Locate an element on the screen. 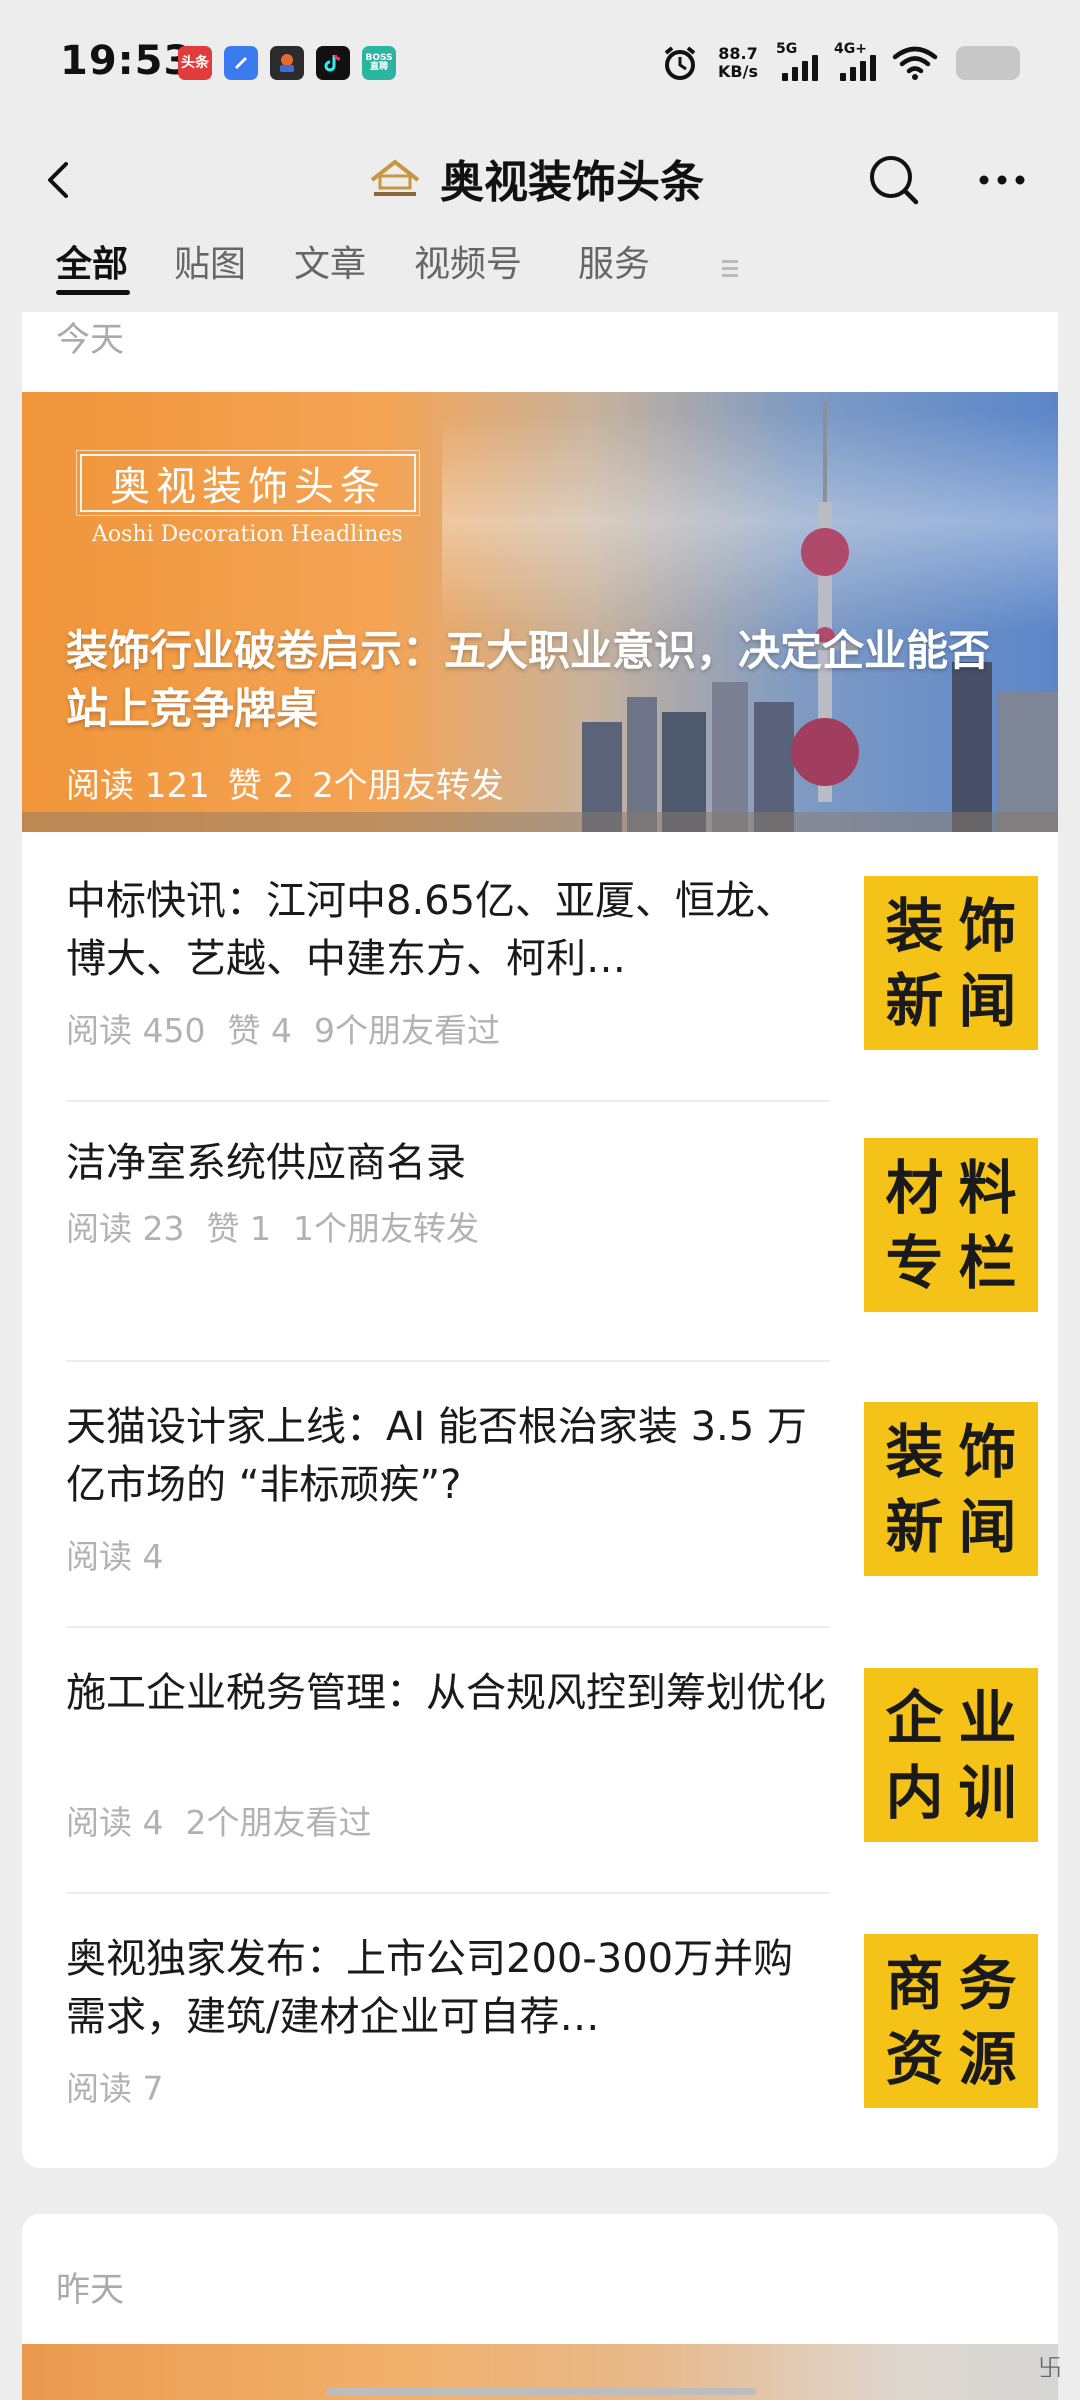 This screenshot has width=1080, height=2400. article-thumbnail: 商务资源 is located at coordinates (951, 2021).